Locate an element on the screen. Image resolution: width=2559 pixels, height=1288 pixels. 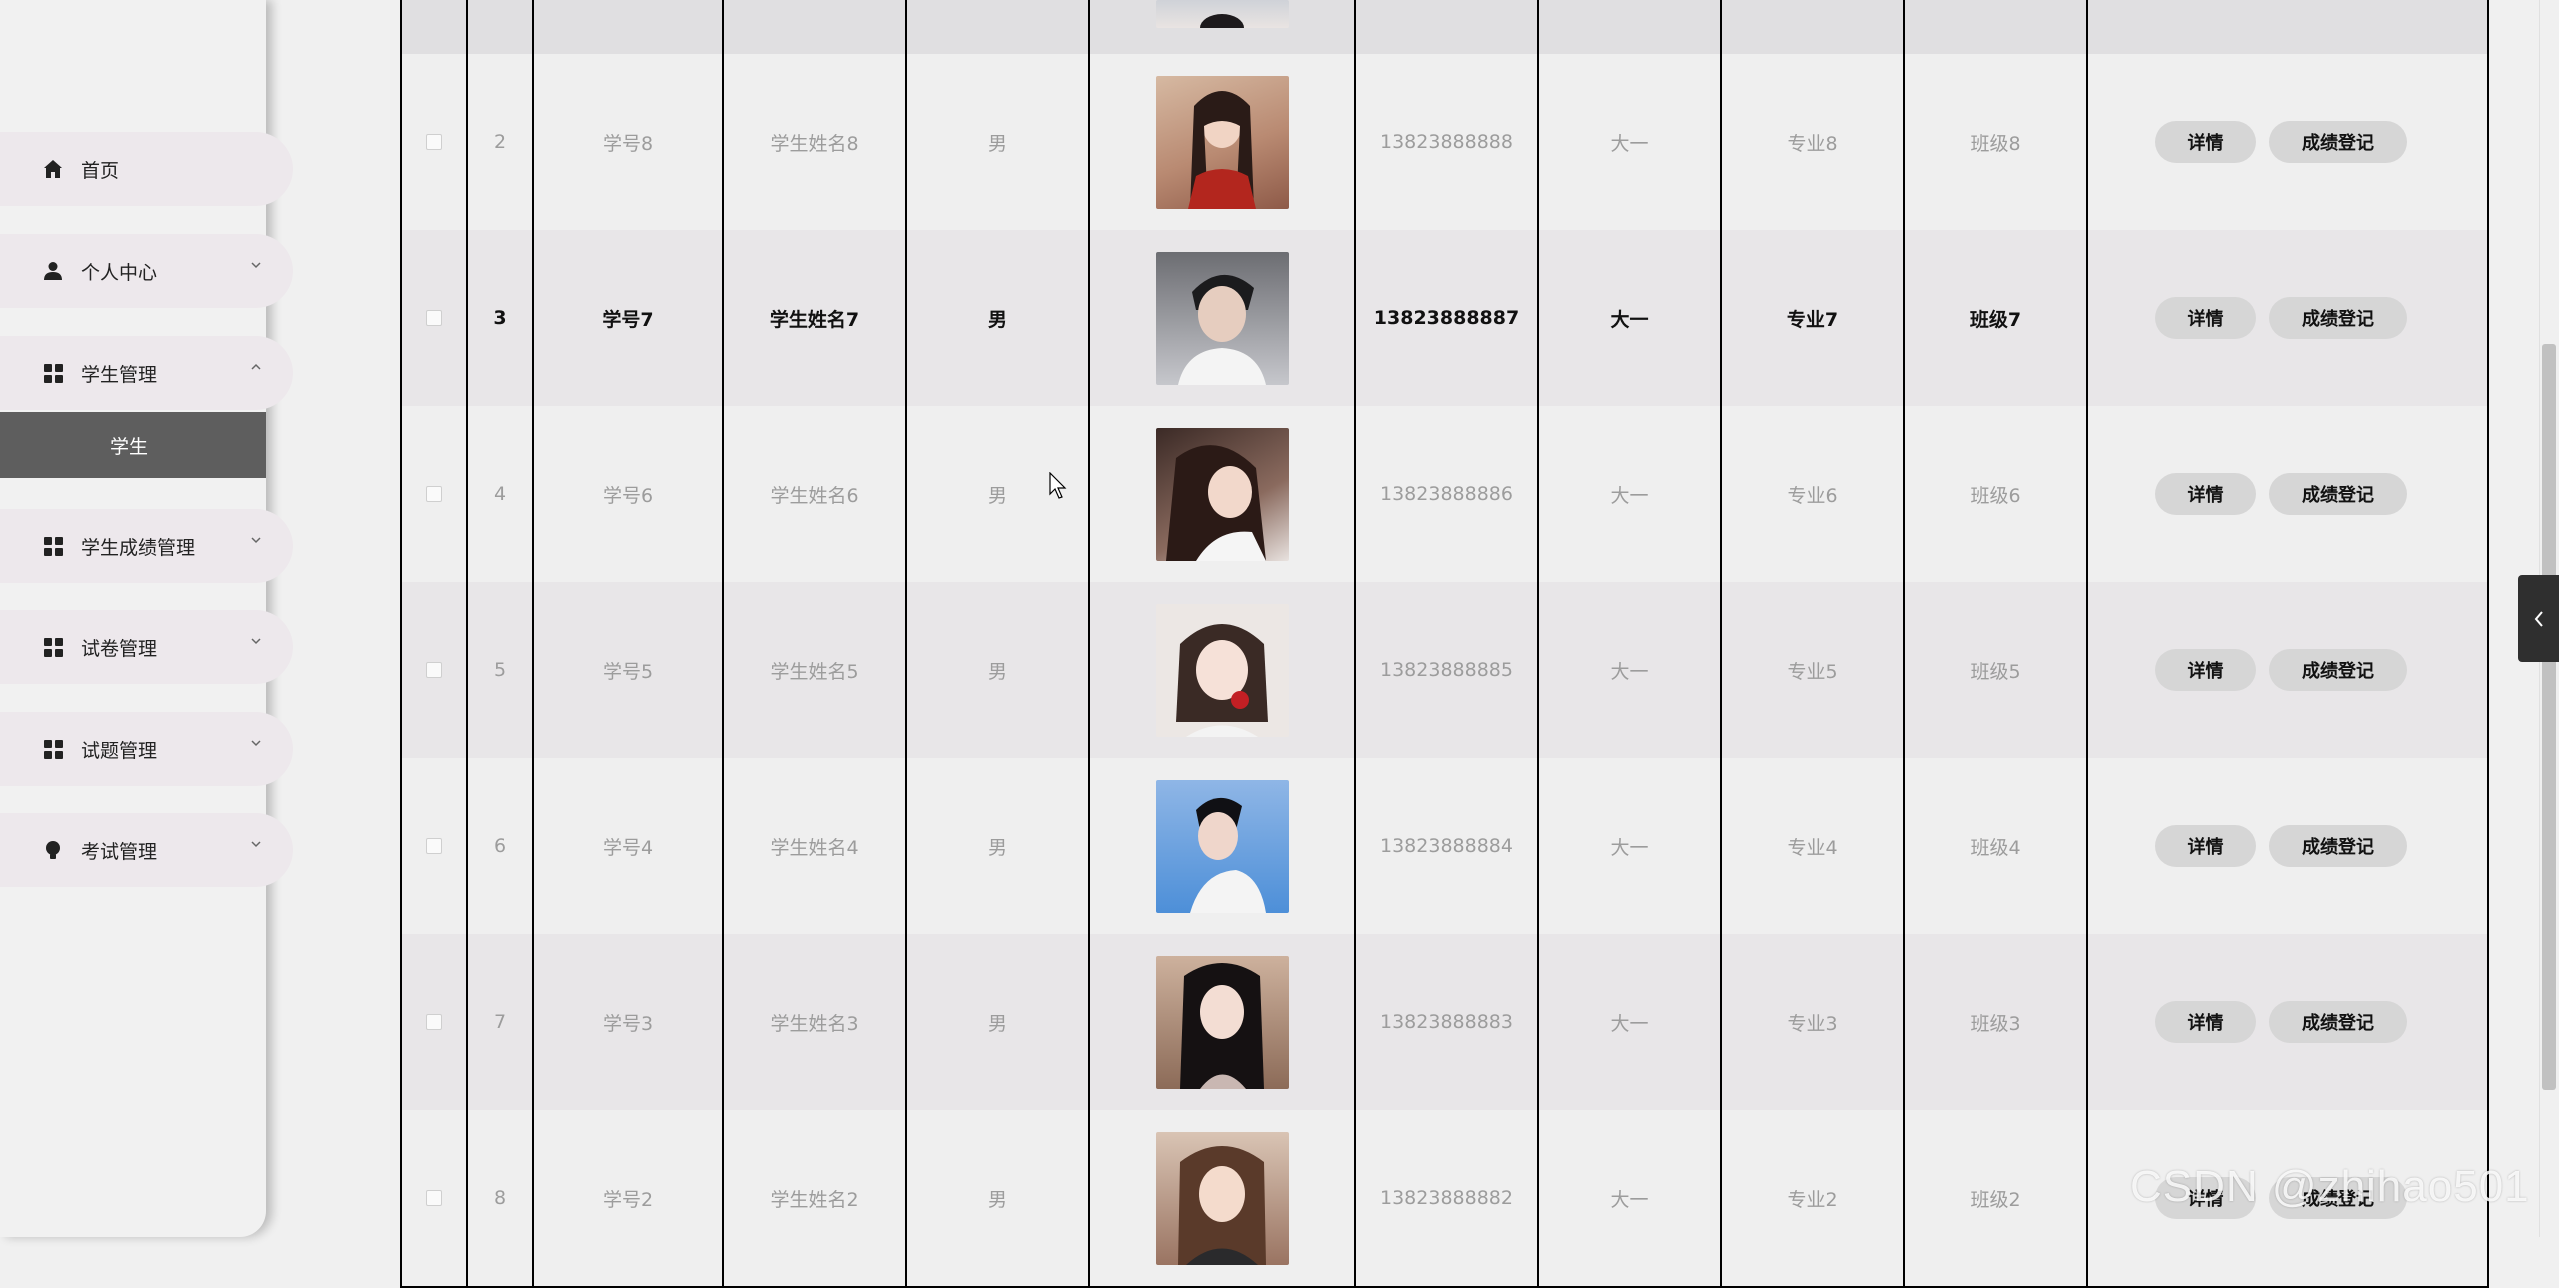
sidebar-item-question-management: 试题管理 is located at coordinates (146, 749).